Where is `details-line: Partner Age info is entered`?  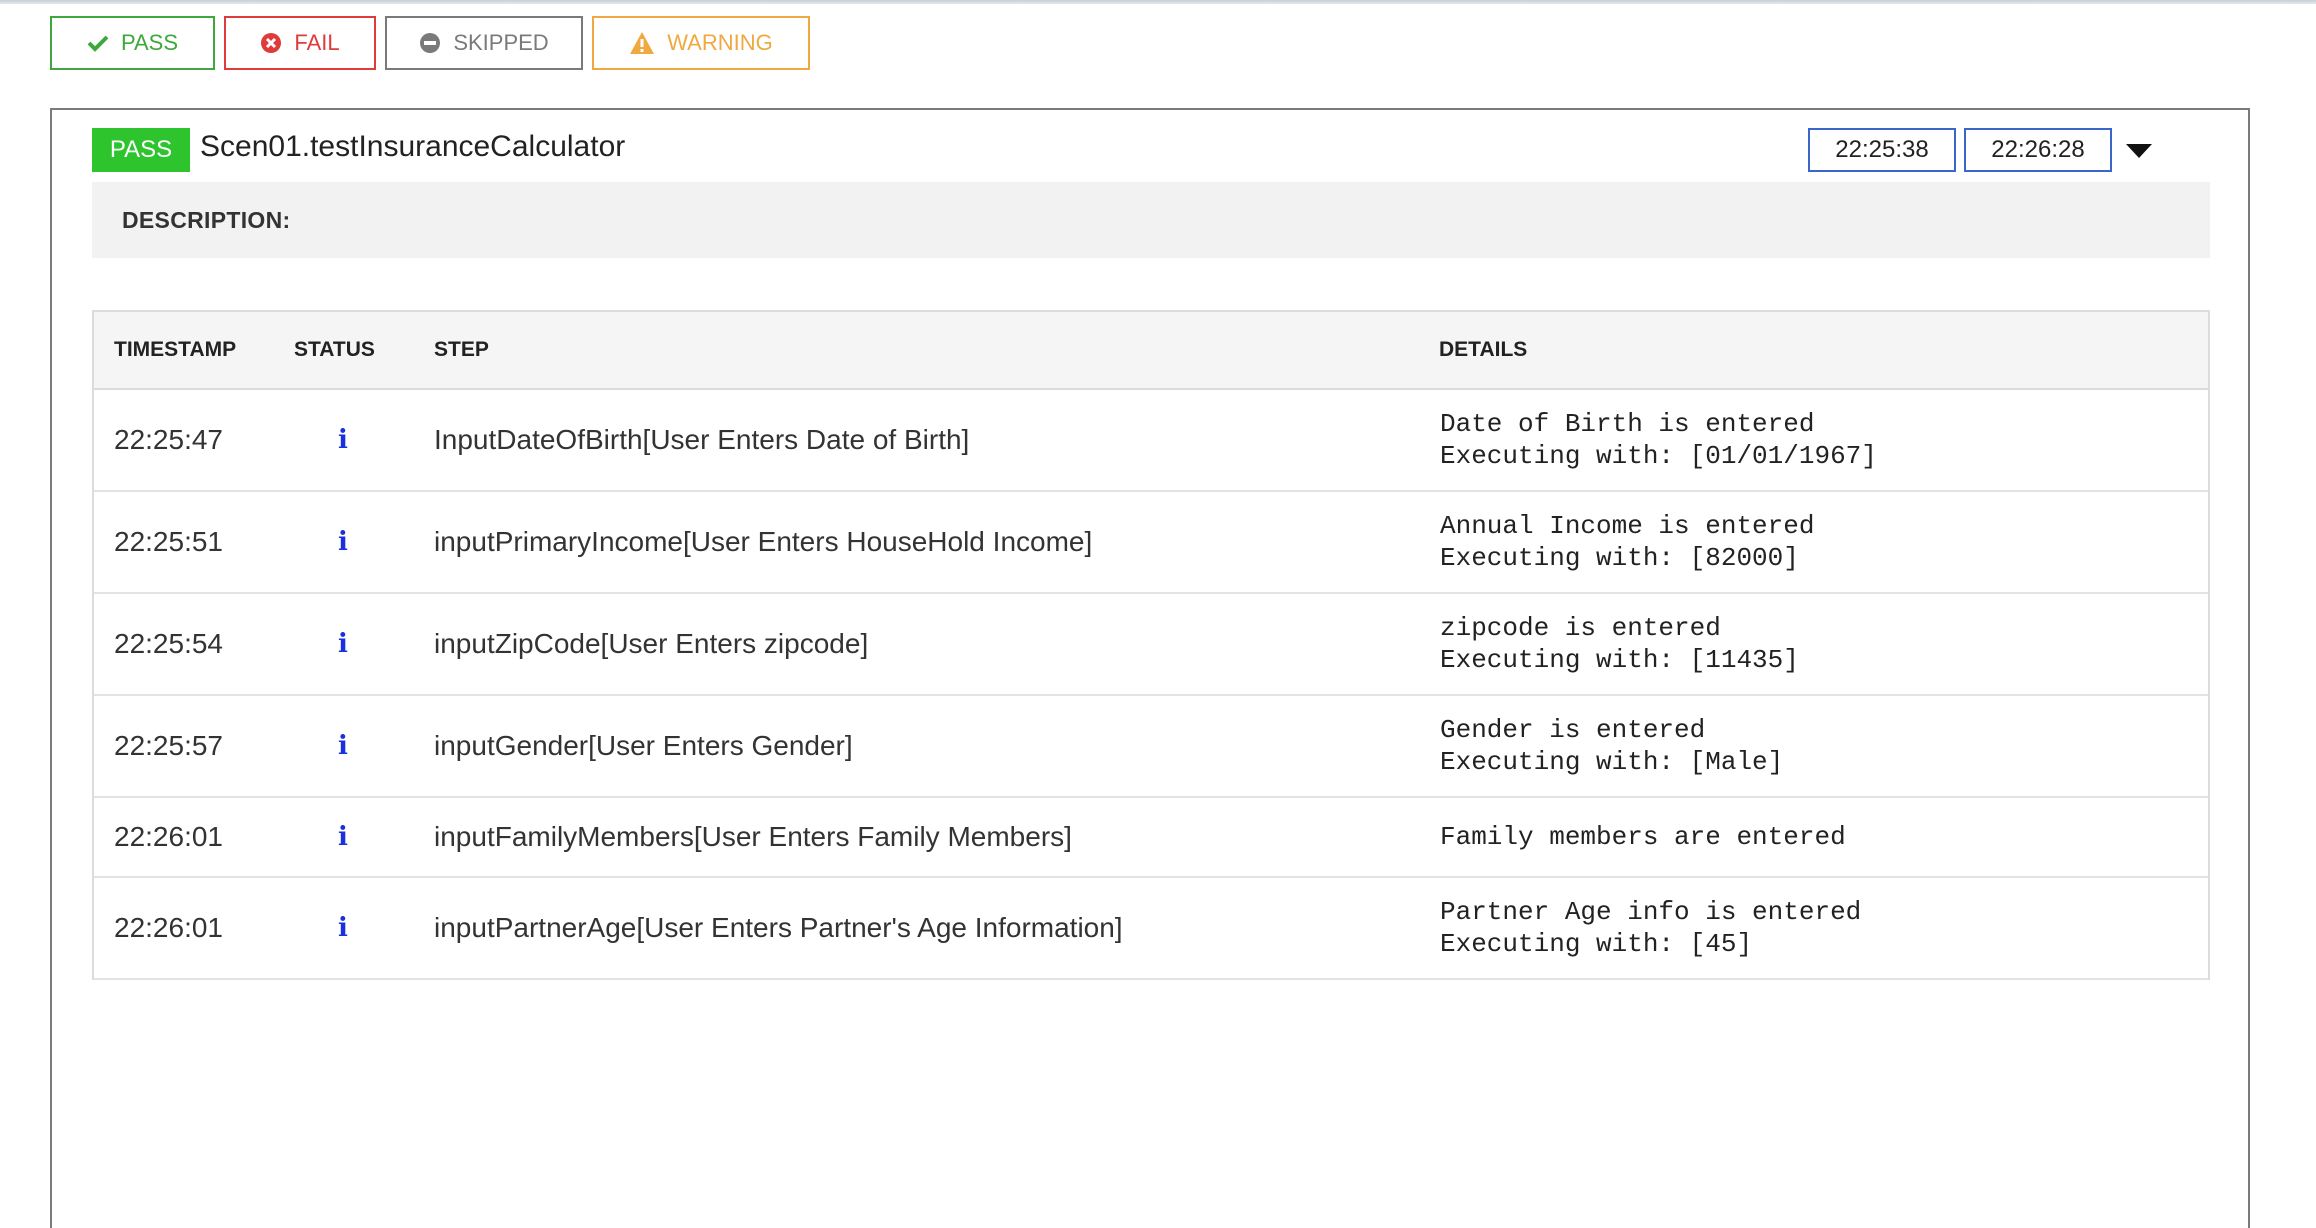 details-line: Partner Age info is entered is located at coordinates (1651, 912).